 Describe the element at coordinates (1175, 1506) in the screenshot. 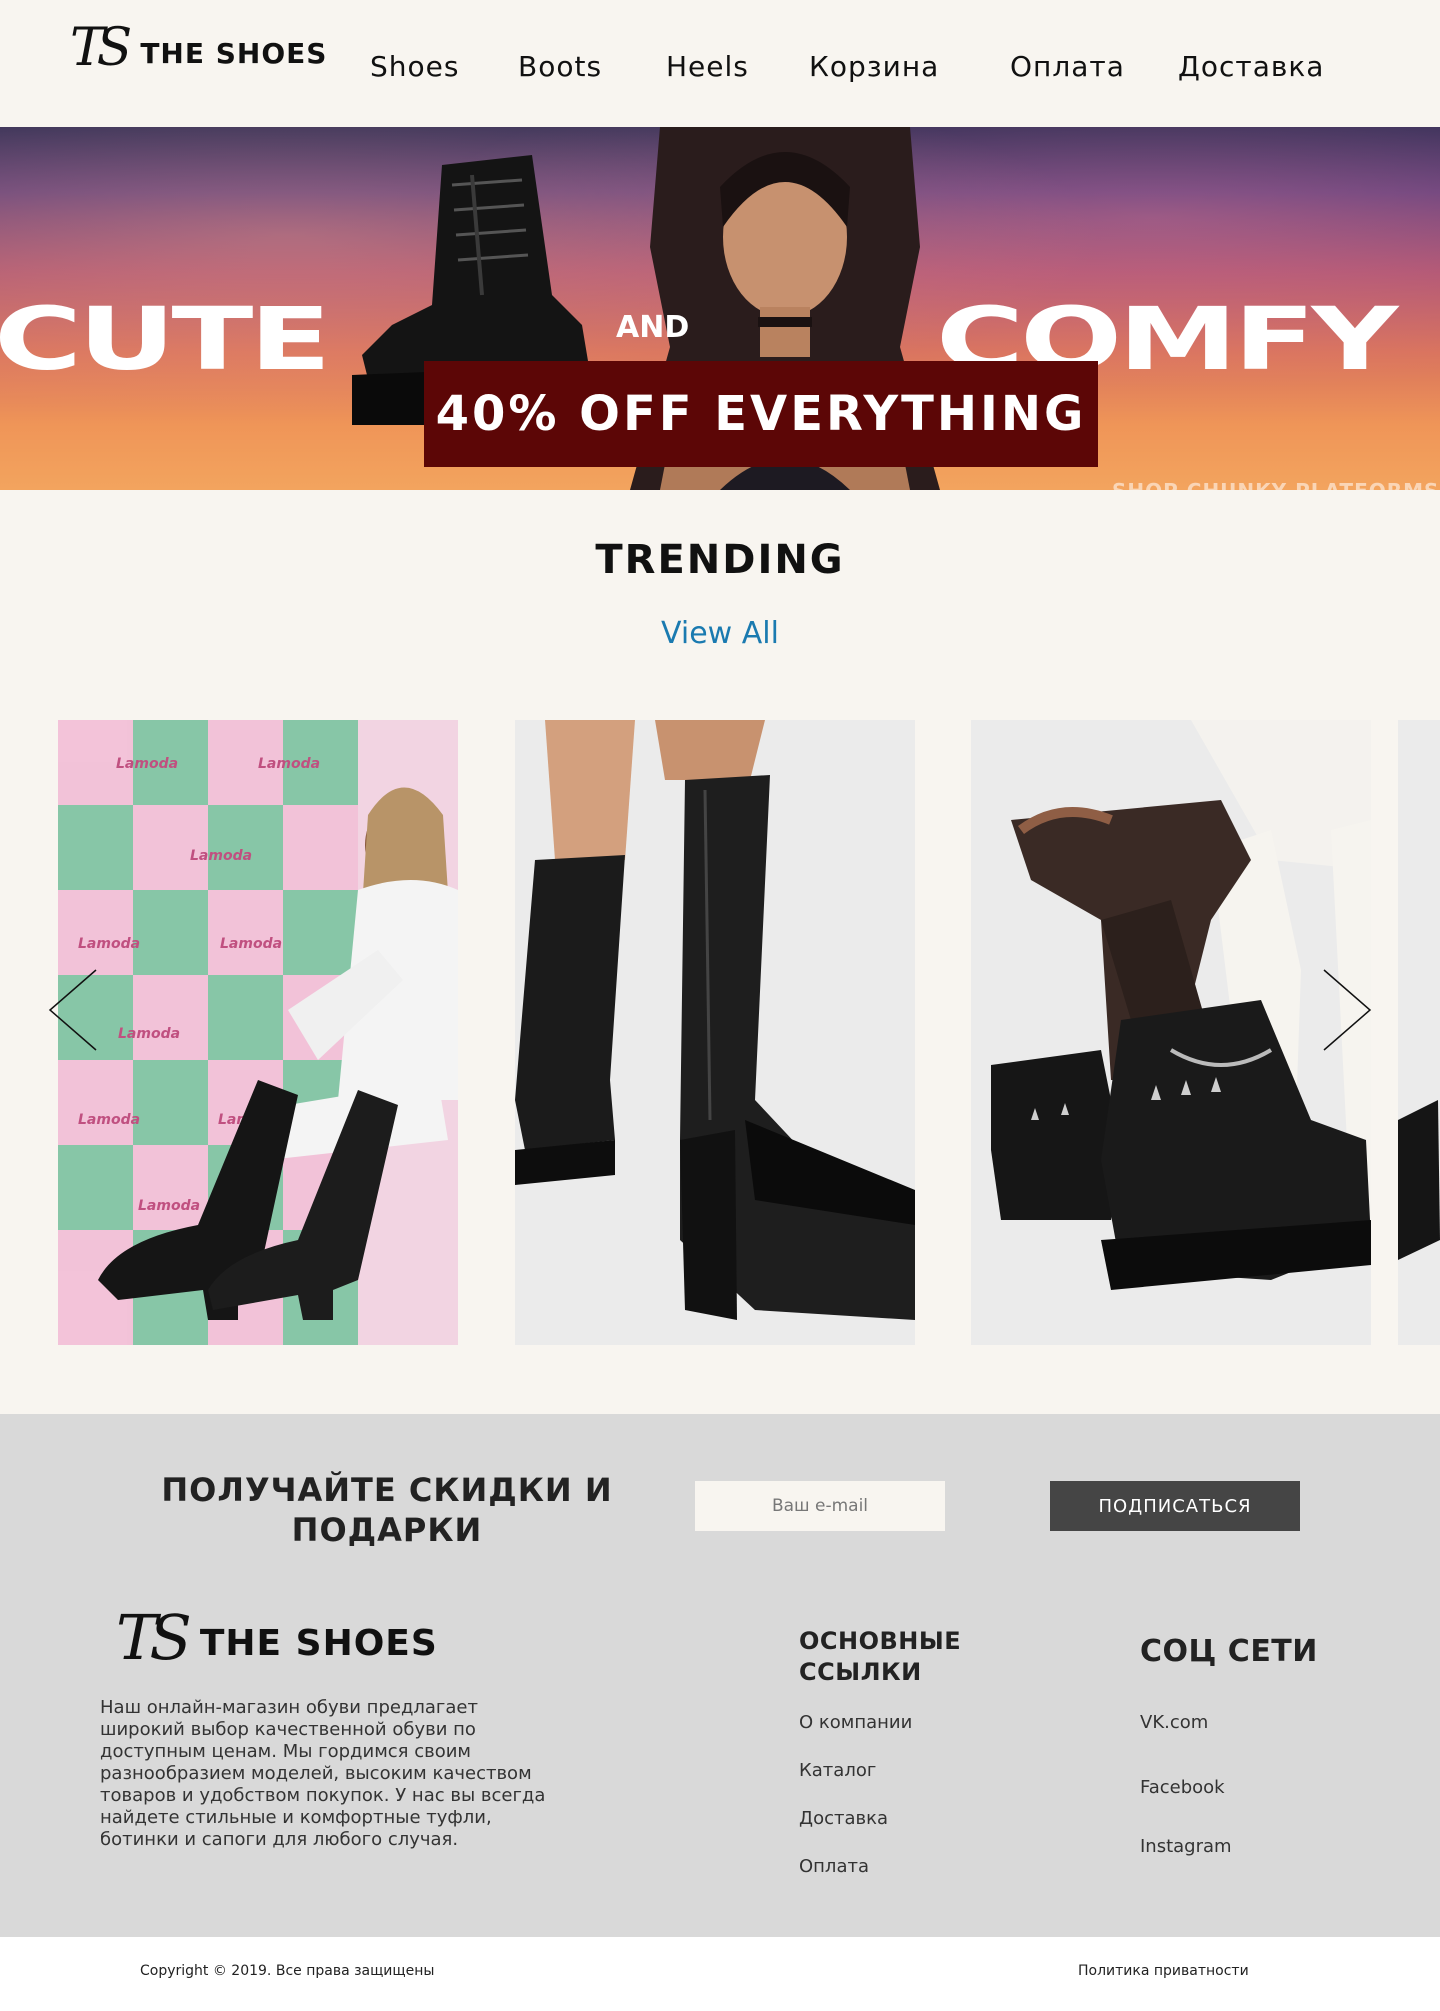

I see `subscribe-button: ПОДПИСАТЬСЯ` at that location.